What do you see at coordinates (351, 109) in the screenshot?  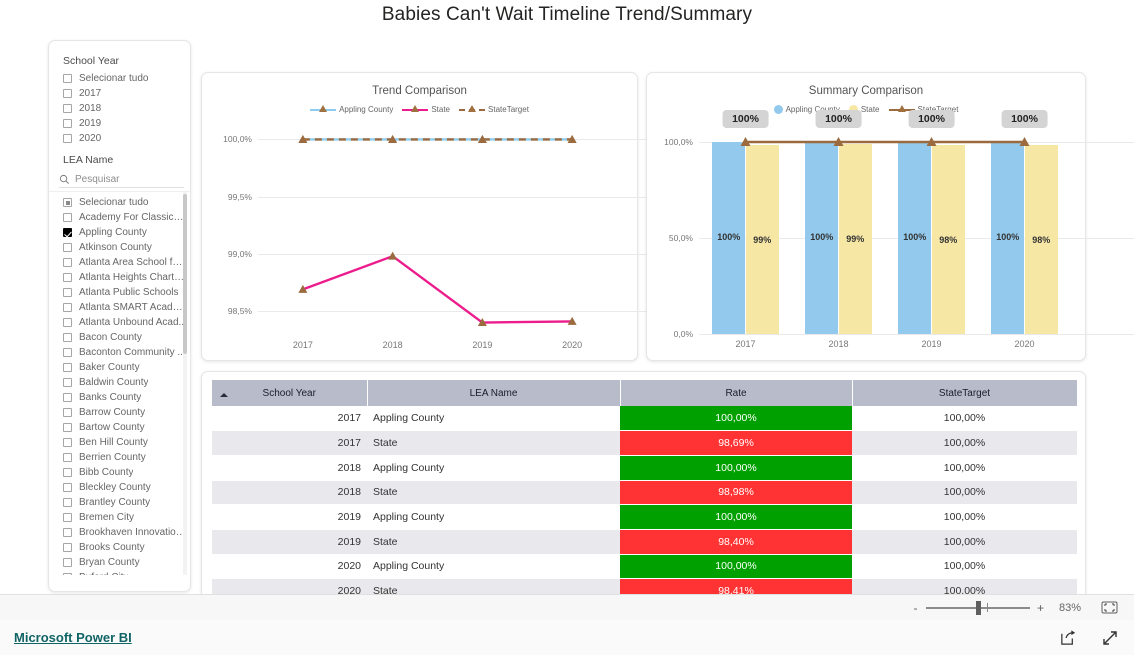 I see `legend-item-appling-county: Appling County` at bounding box center [351, 109].